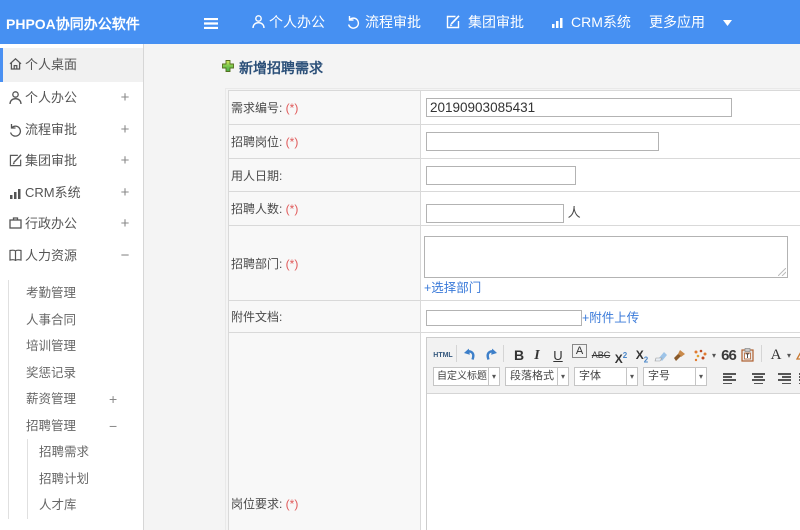 This screenshot has height=530, width=800. Describe the element at coordinates (748, 357) in the screenshot. I see `svg-text: T` at that location.